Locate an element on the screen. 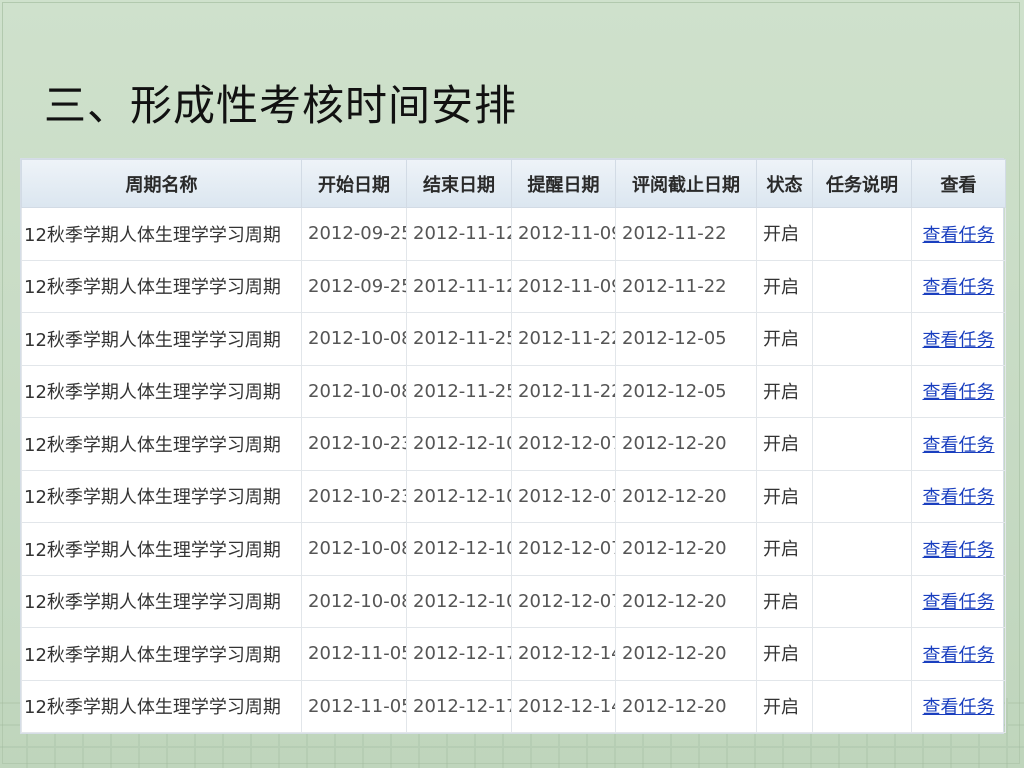 The width and height of the screenshot is (1024, 768). table-header: 周期名称 开始日期 结束日期 提醒日期 评阅截止日期 状态 任务说明 查看 is located at coordinates (513, 183).